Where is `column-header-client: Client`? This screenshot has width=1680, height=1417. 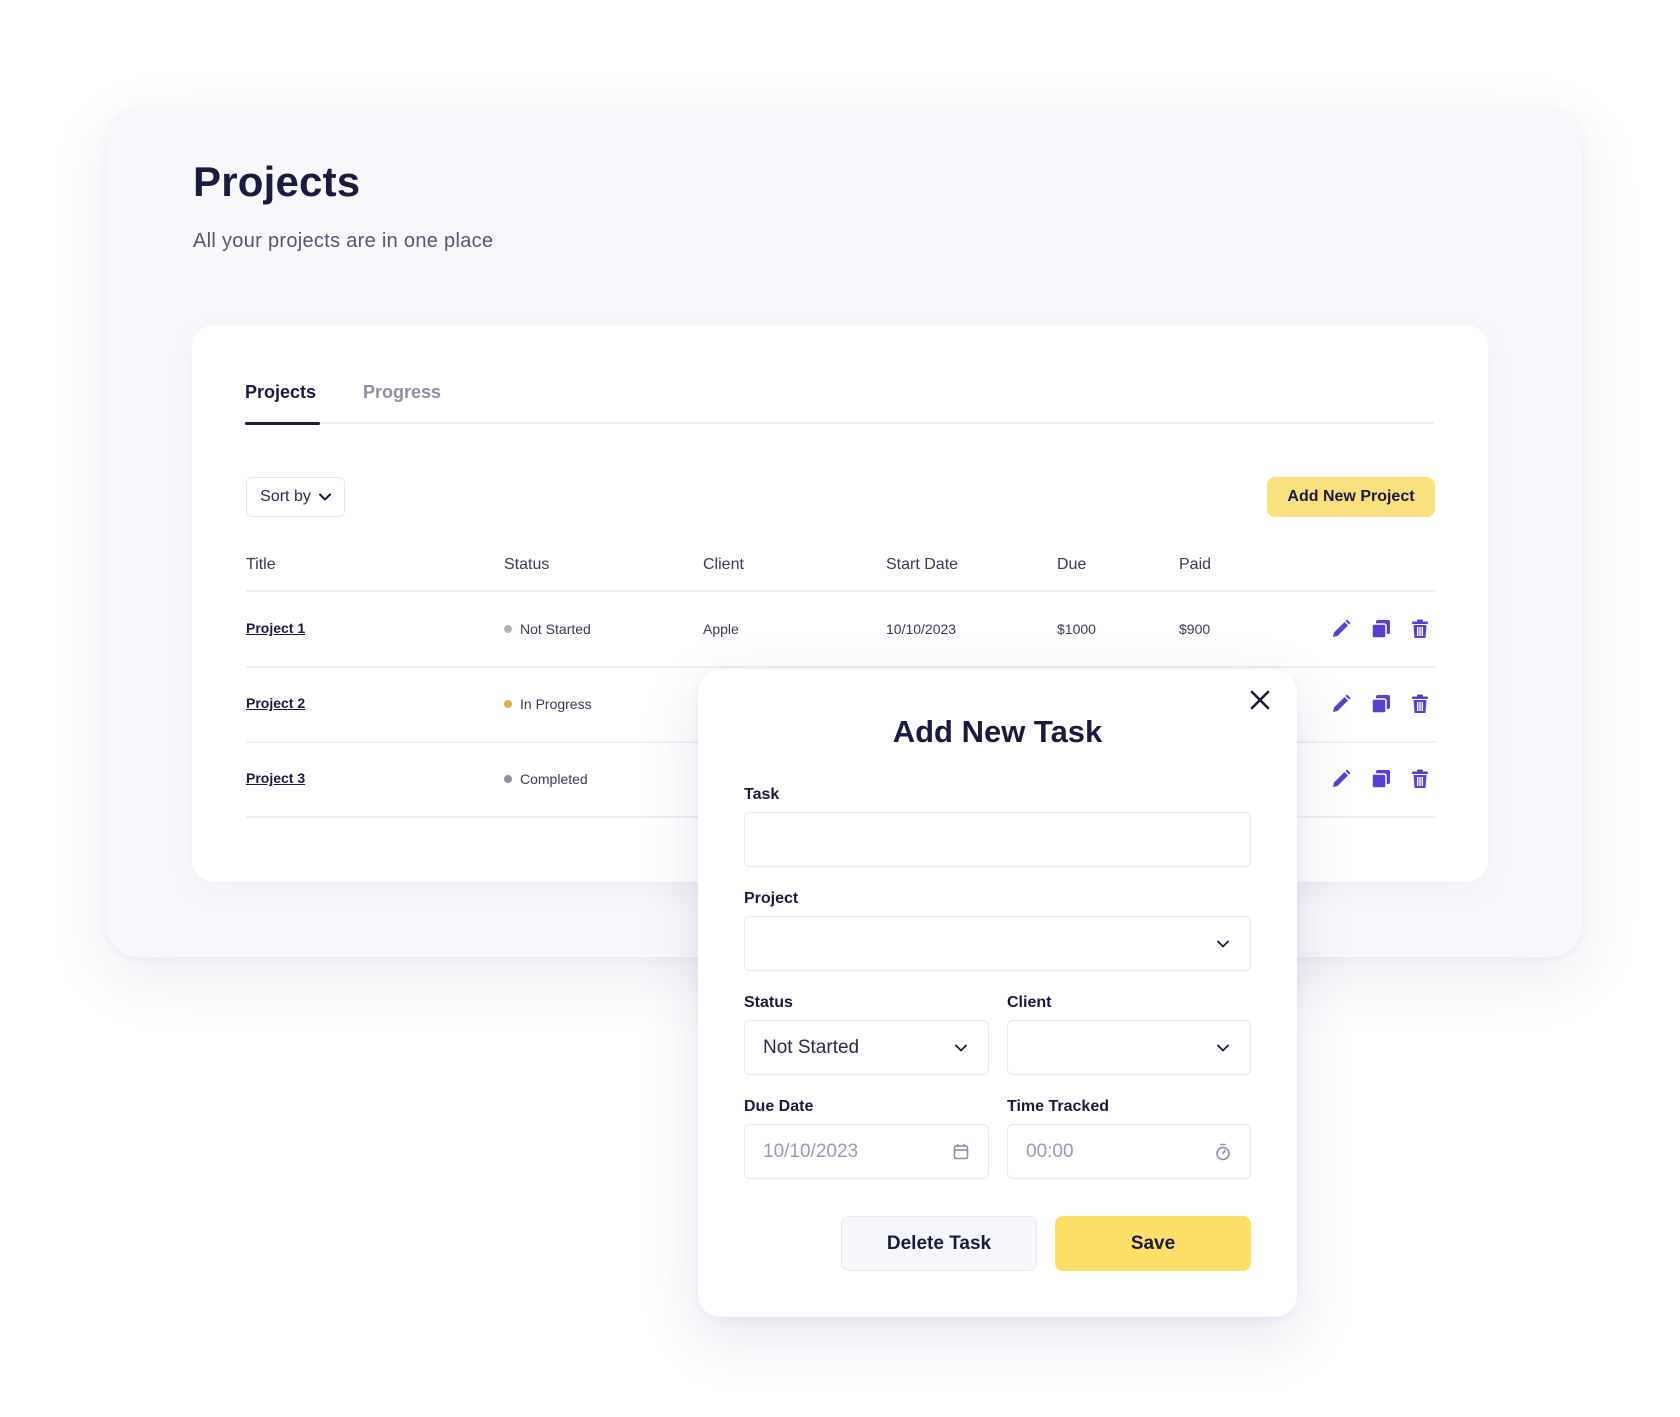
column-header-client: Client is located at coordinates (723, 564).